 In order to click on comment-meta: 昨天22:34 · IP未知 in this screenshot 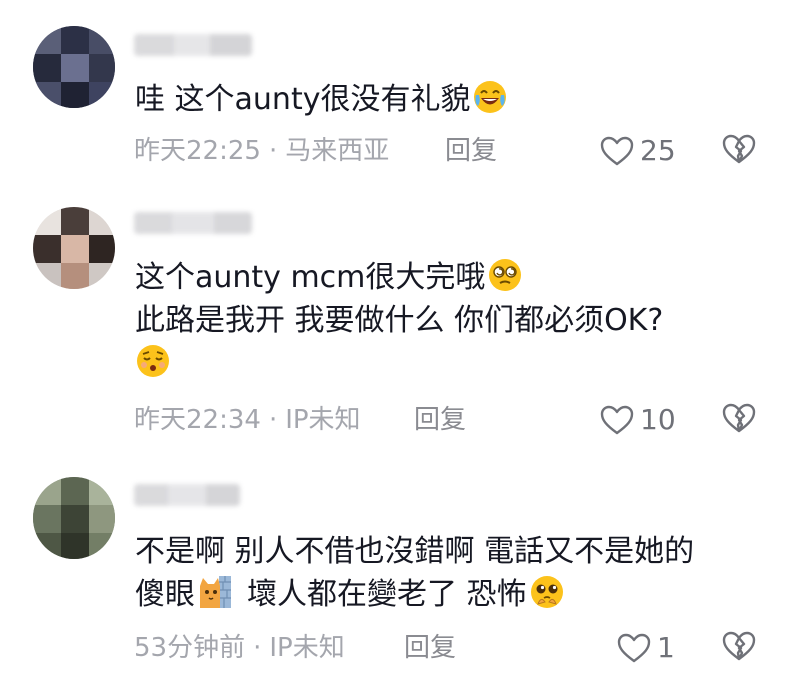, I will do `click(247, 420)`.